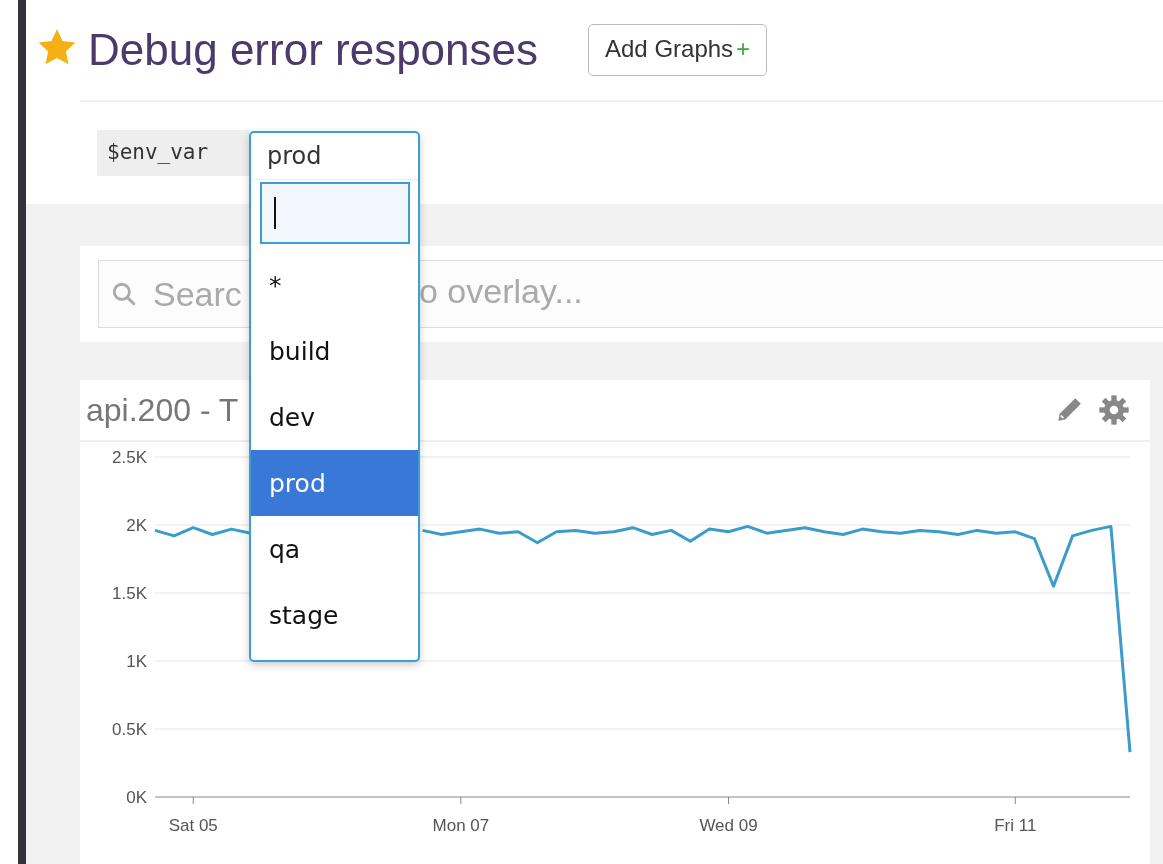 This screenshot has height=864, width=1163. Describe the element at coordinates (197, 294) in the screenshot. I see `search-placeholder: Searc` at that location.